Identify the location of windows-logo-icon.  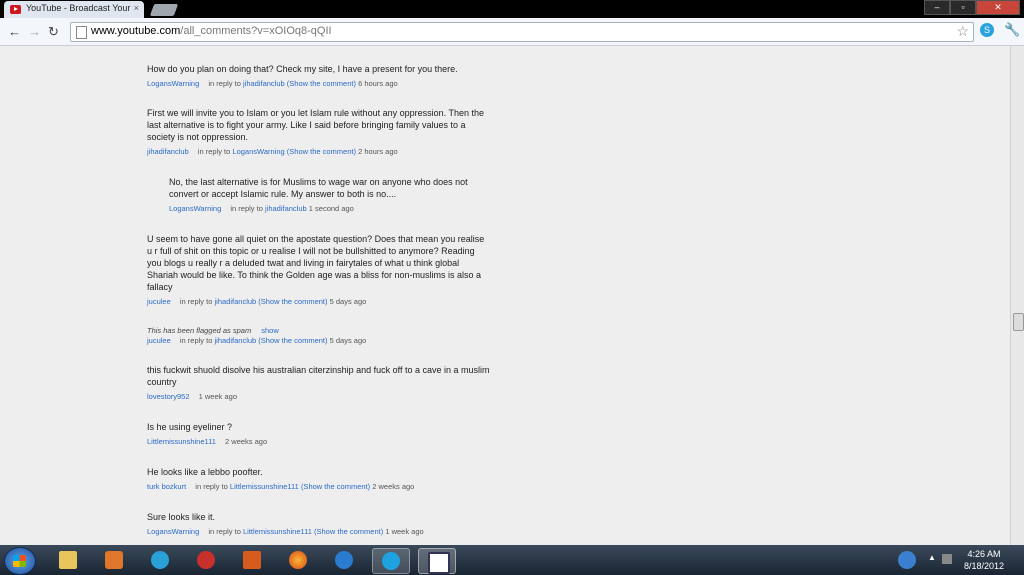
(19, 561).